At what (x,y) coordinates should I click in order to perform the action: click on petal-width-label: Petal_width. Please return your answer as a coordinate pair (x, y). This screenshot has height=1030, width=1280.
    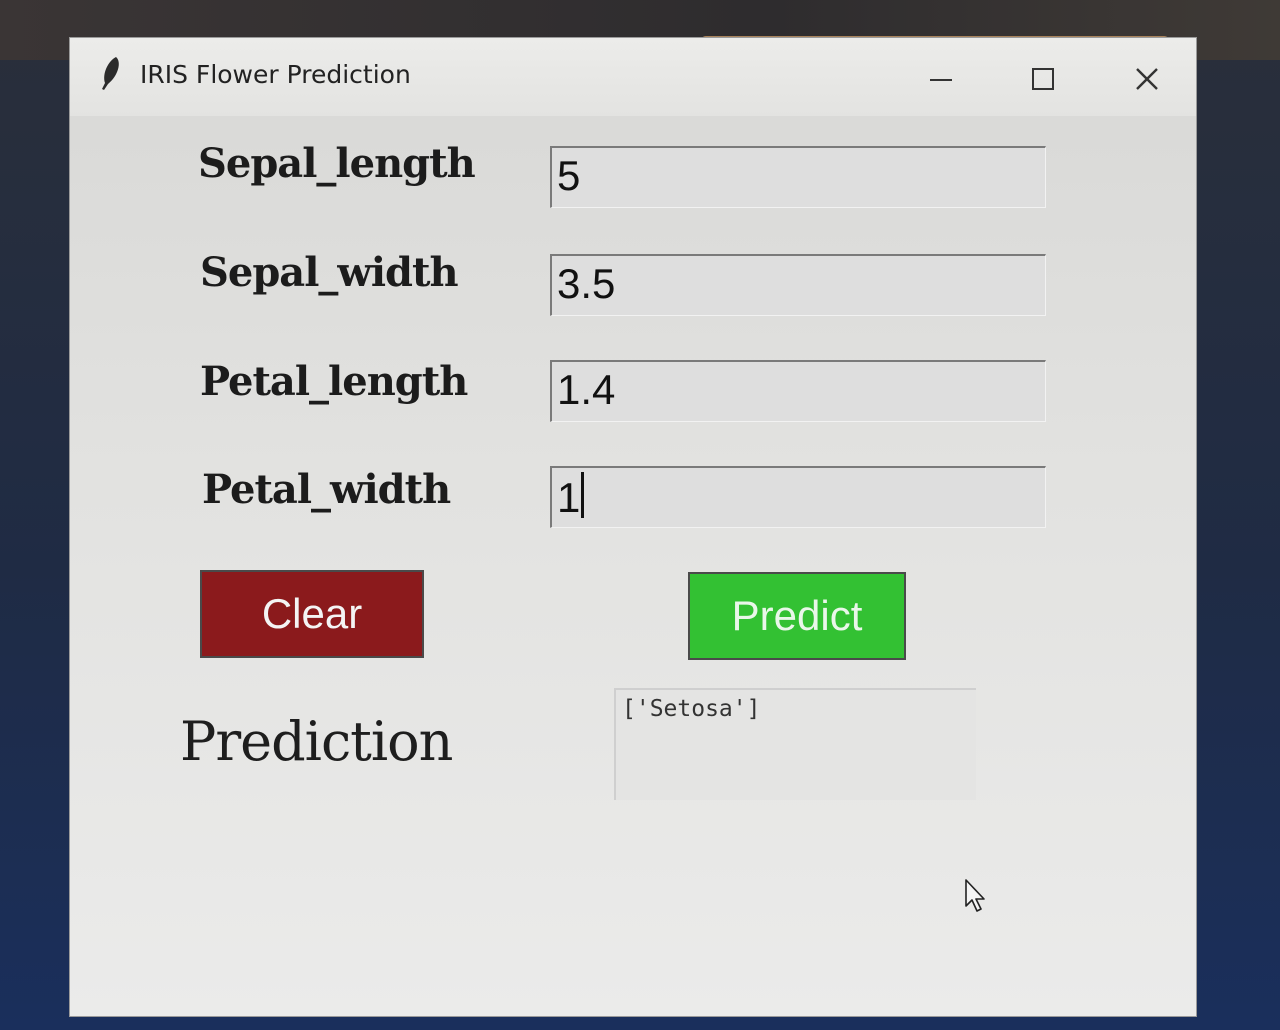
    Looking at the image, I should click on (326, 489).